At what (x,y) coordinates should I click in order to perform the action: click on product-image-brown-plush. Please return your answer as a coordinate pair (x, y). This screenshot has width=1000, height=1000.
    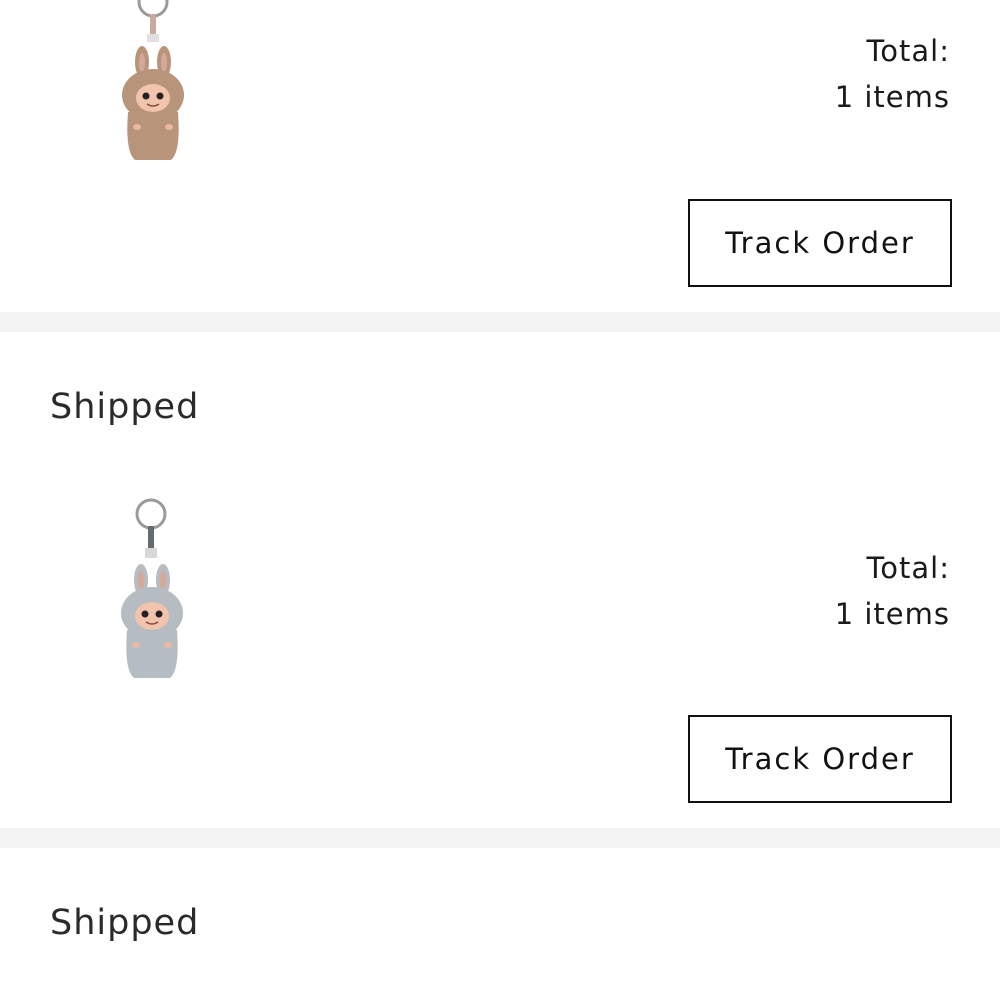
    Looking at the image, I should click on (155, 81).